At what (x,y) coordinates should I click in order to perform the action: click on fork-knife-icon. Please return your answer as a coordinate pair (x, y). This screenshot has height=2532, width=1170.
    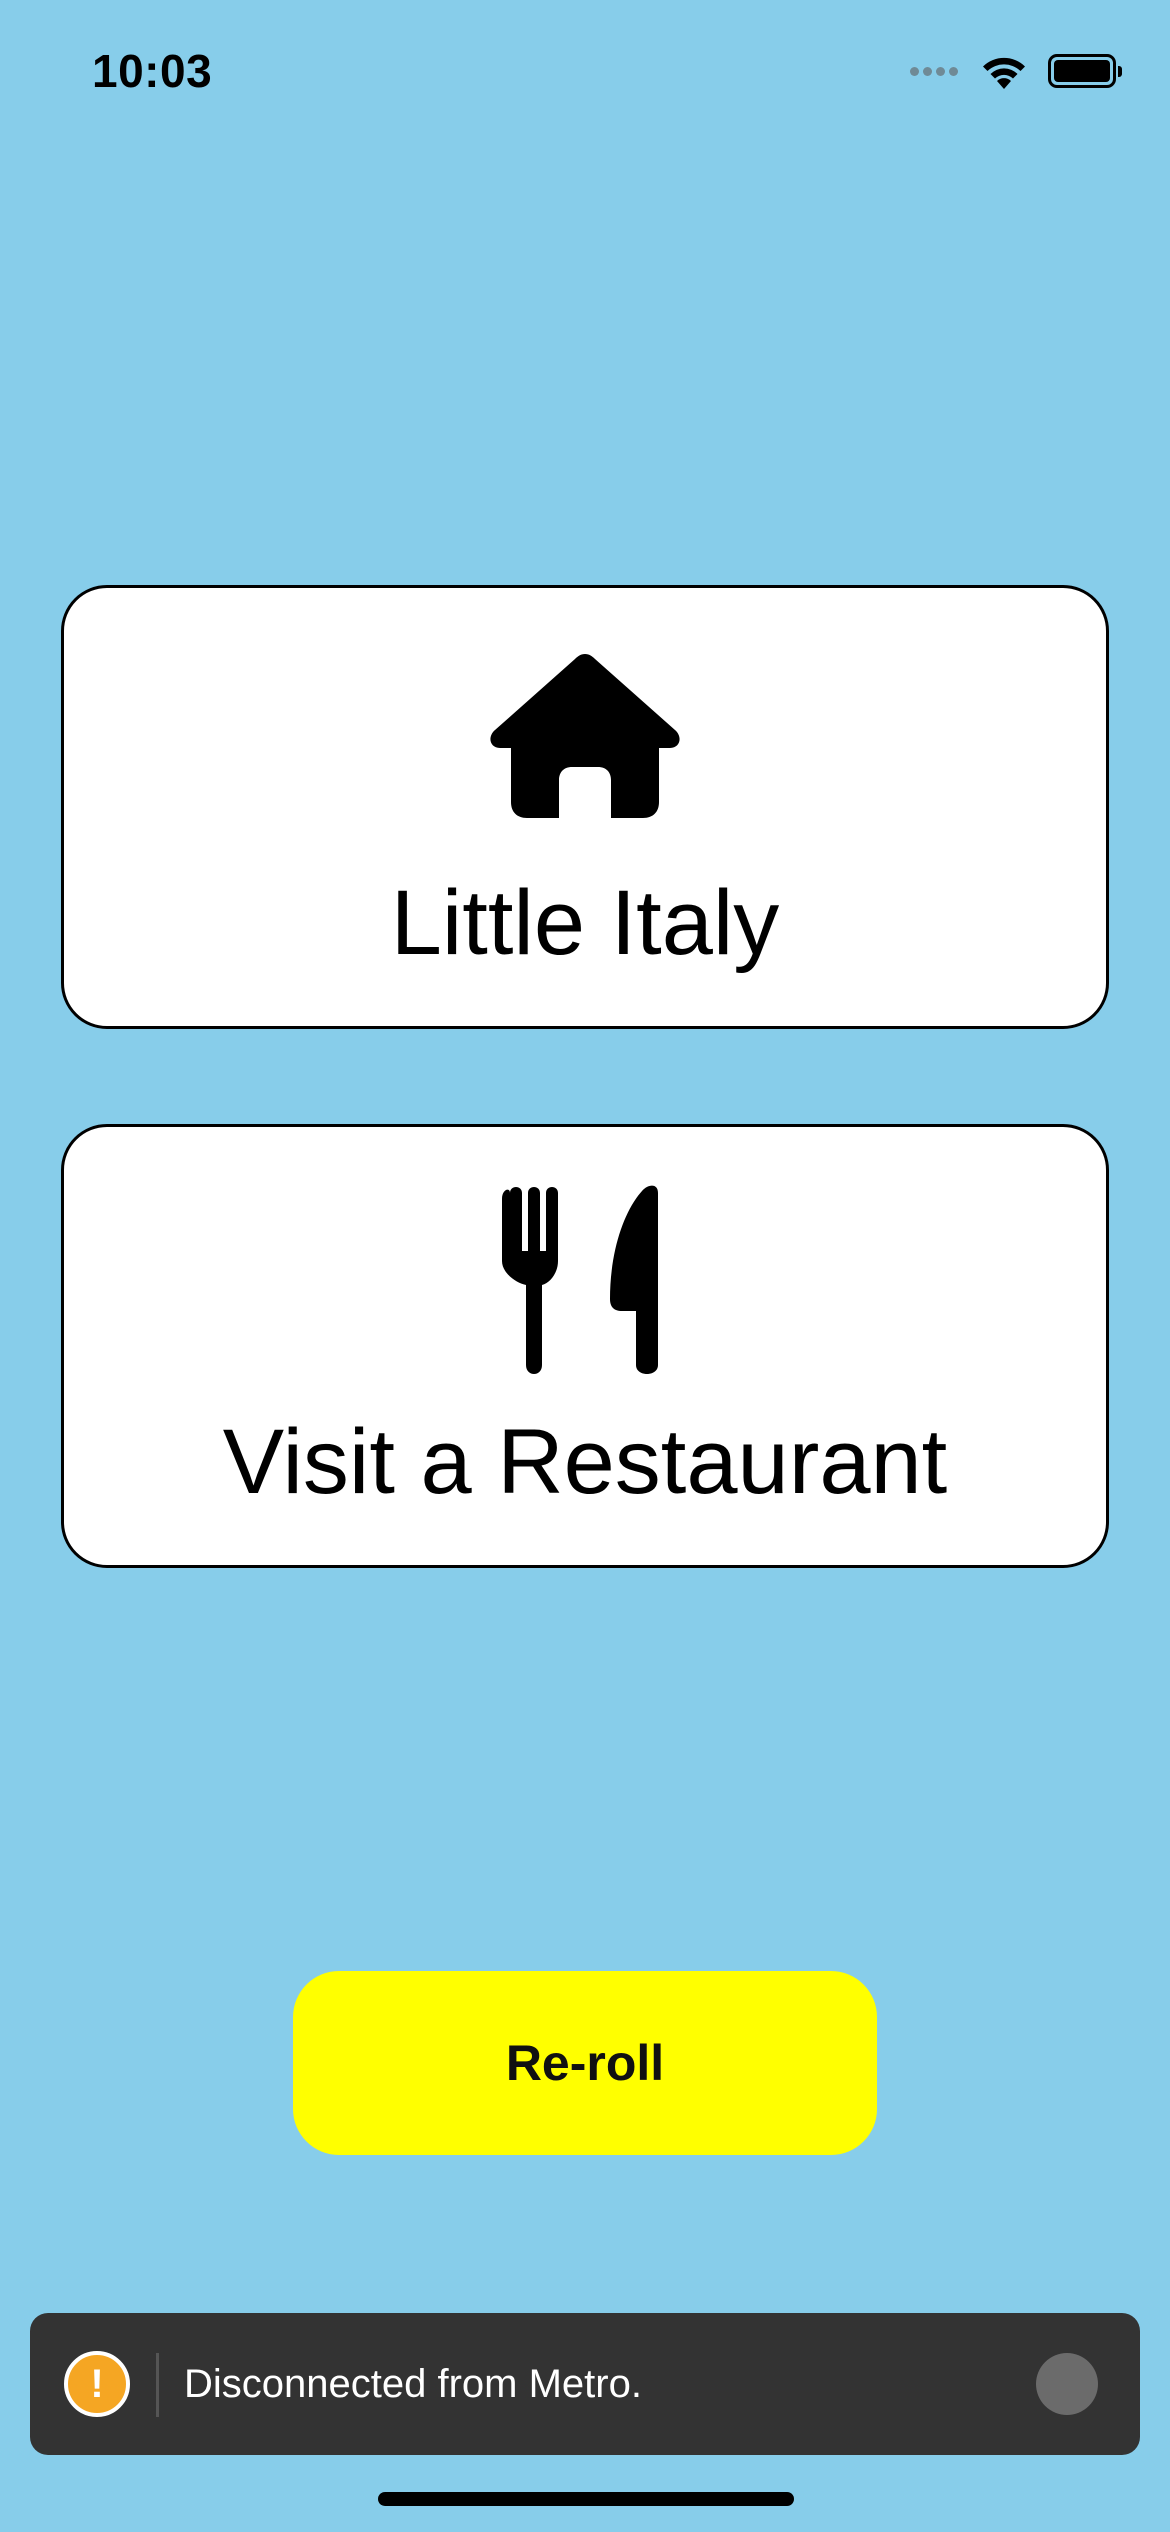
    Looking at the image, I should click on (580, 1279).